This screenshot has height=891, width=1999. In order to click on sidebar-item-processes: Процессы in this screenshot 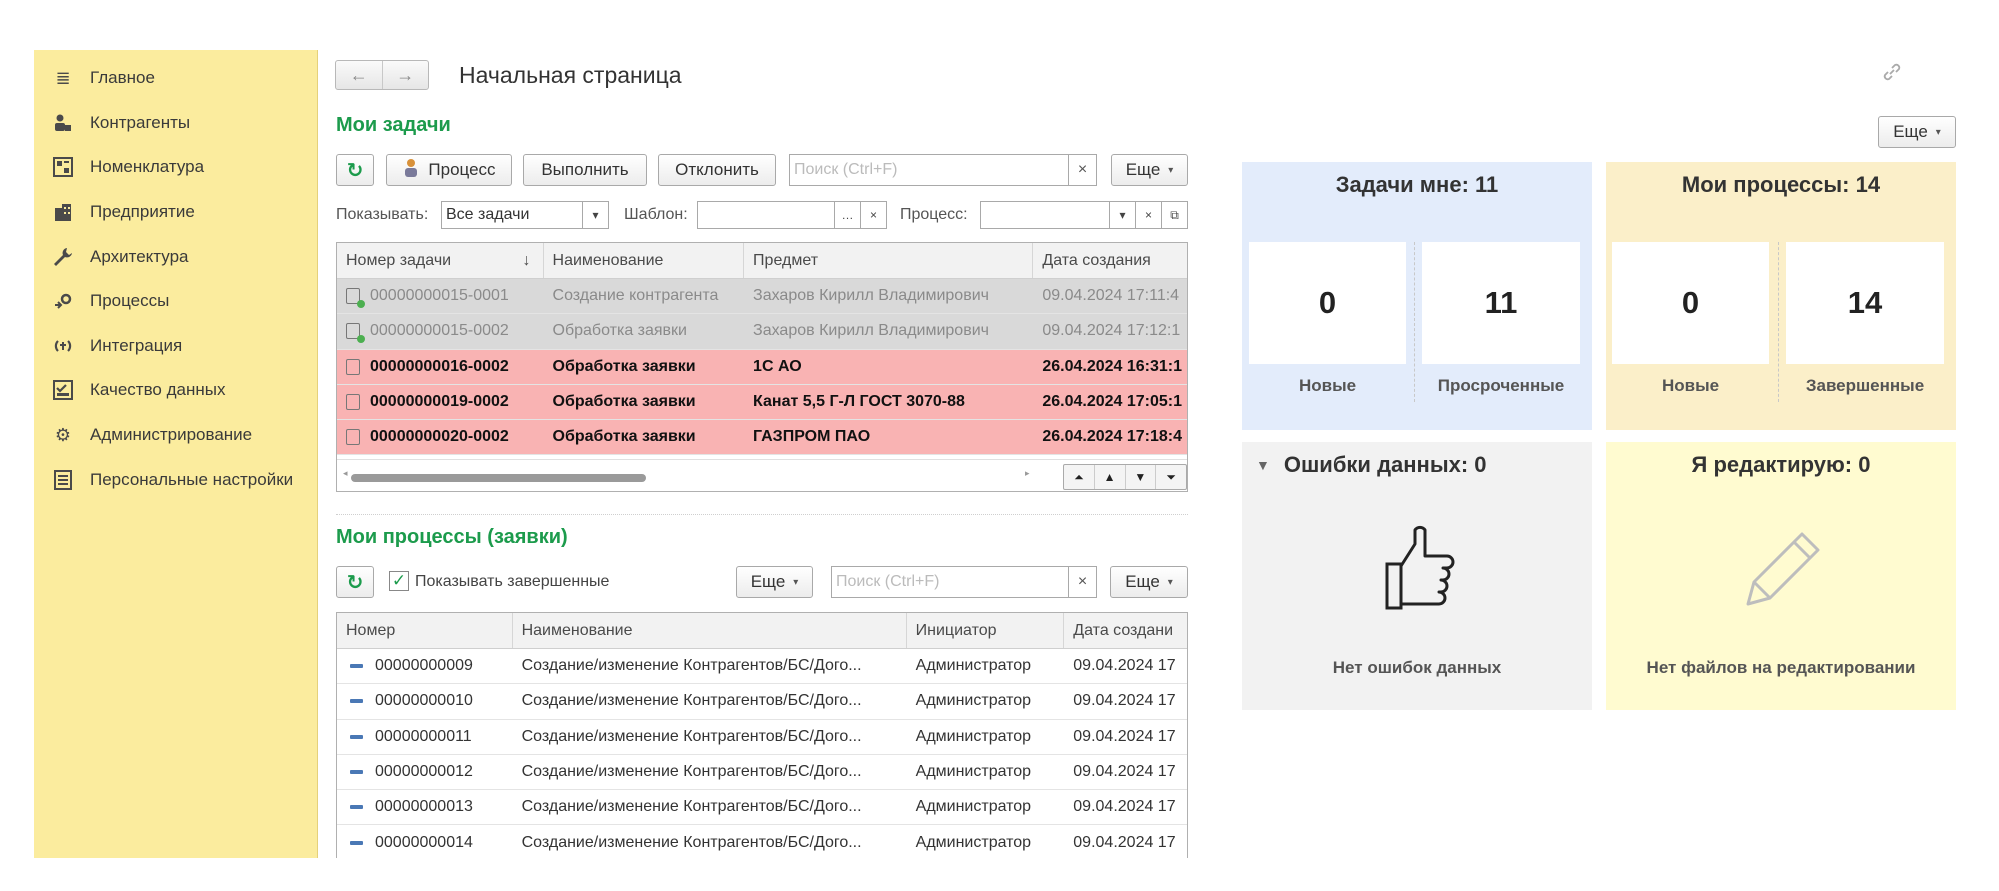, I will do `click(175, 301)`.